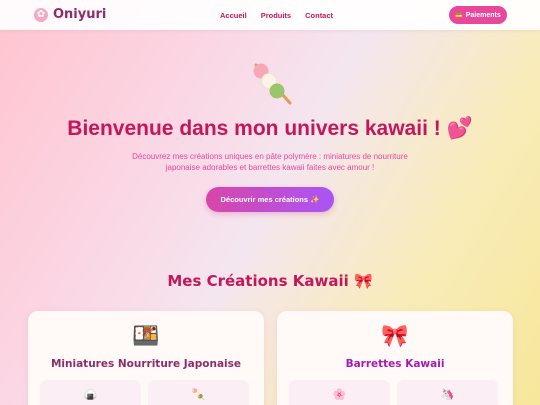 This screenshot has width=540, height=405. What do you see at coordinates (270, 128) in the screenshot?
I see `hero-title: Bienvenue dans mon univers kawaii ! 💕` at bounding box center [270, 128].